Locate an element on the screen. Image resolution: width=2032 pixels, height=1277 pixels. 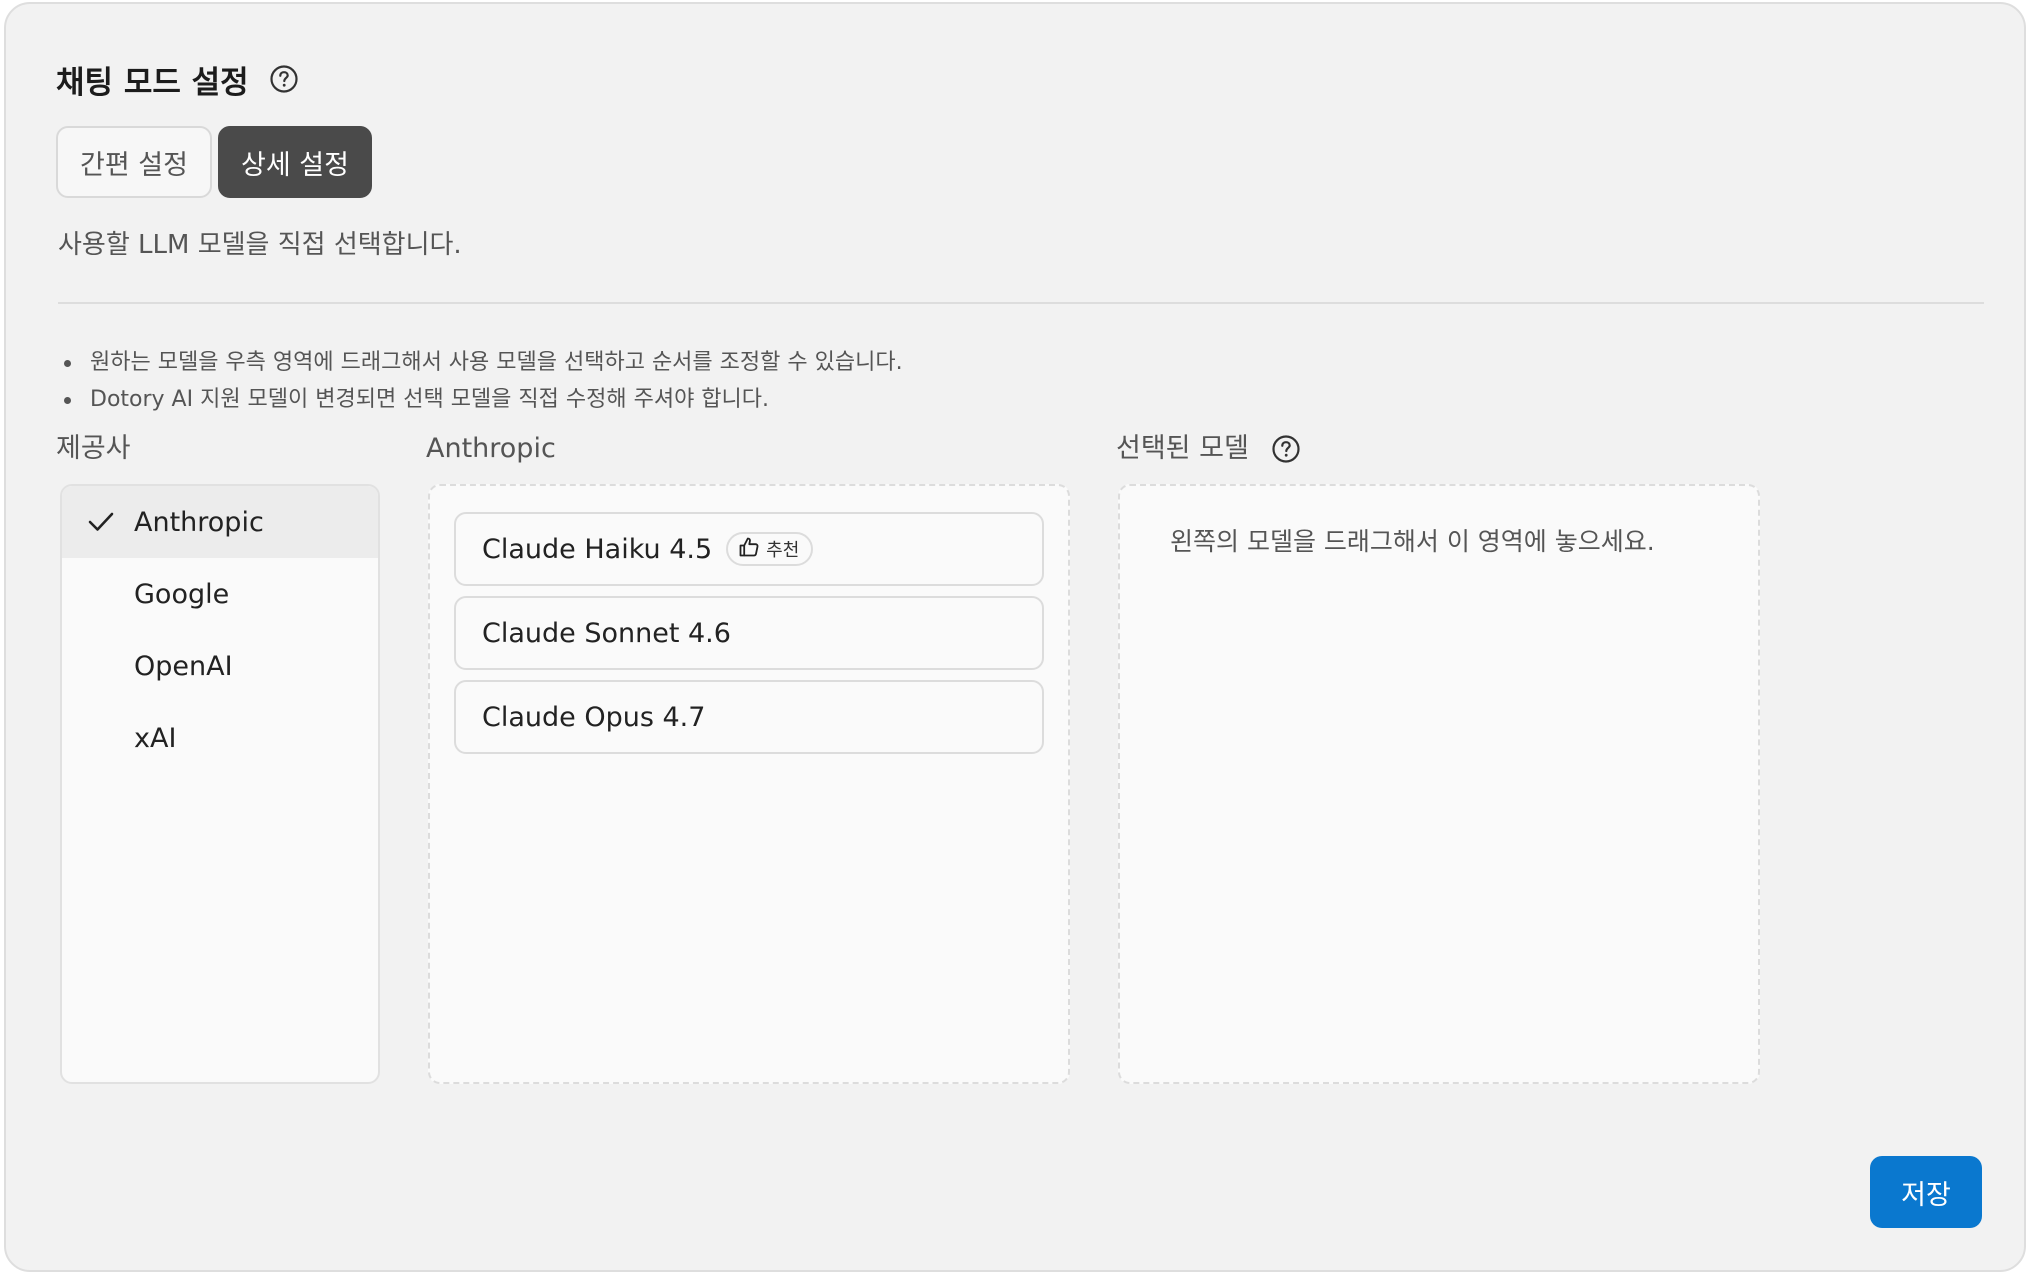
recommended-badge: 추천 is located at coordinates (770, 549).